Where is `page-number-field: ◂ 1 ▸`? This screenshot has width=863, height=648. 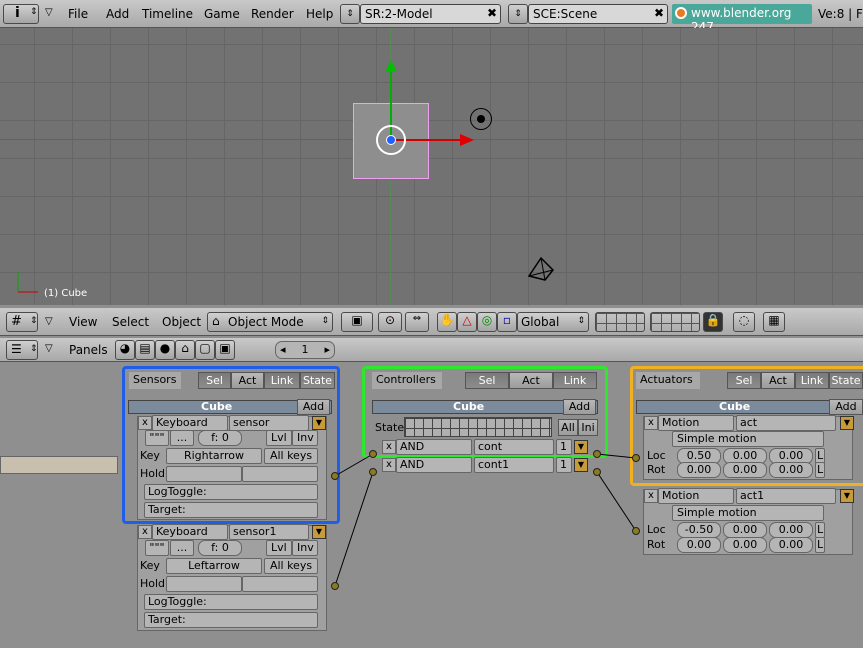
page-number-field: ◂ 1 ▸ is located at coordinates (305, 350).